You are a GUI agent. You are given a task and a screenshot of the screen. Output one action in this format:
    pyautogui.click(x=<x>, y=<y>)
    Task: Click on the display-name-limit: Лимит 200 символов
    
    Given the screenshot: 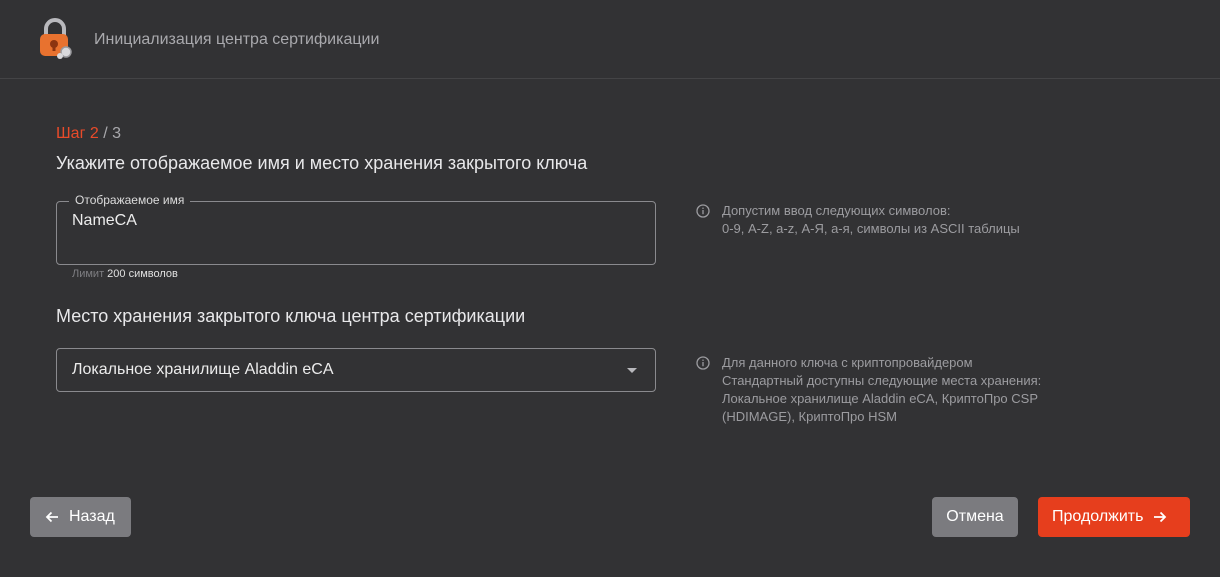 What is the action you would take?
    pyautogui.click(x=125, y=274)
    